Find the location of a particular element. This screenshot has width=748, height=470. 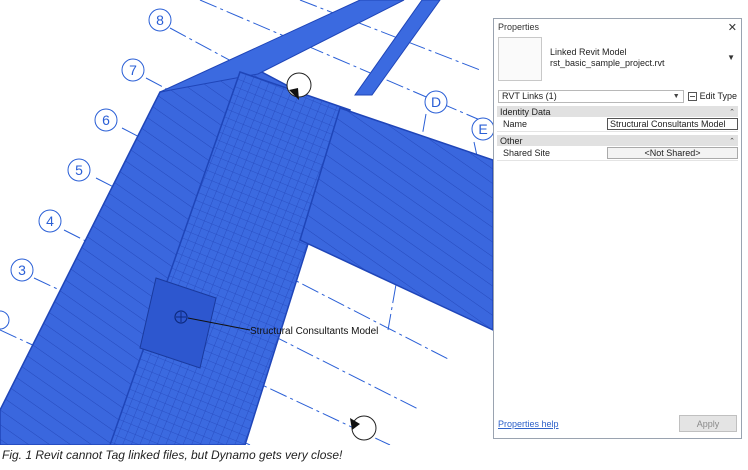

instance-filter-select: RVT Links (1) ▼ is located at coordinates (591, 96).